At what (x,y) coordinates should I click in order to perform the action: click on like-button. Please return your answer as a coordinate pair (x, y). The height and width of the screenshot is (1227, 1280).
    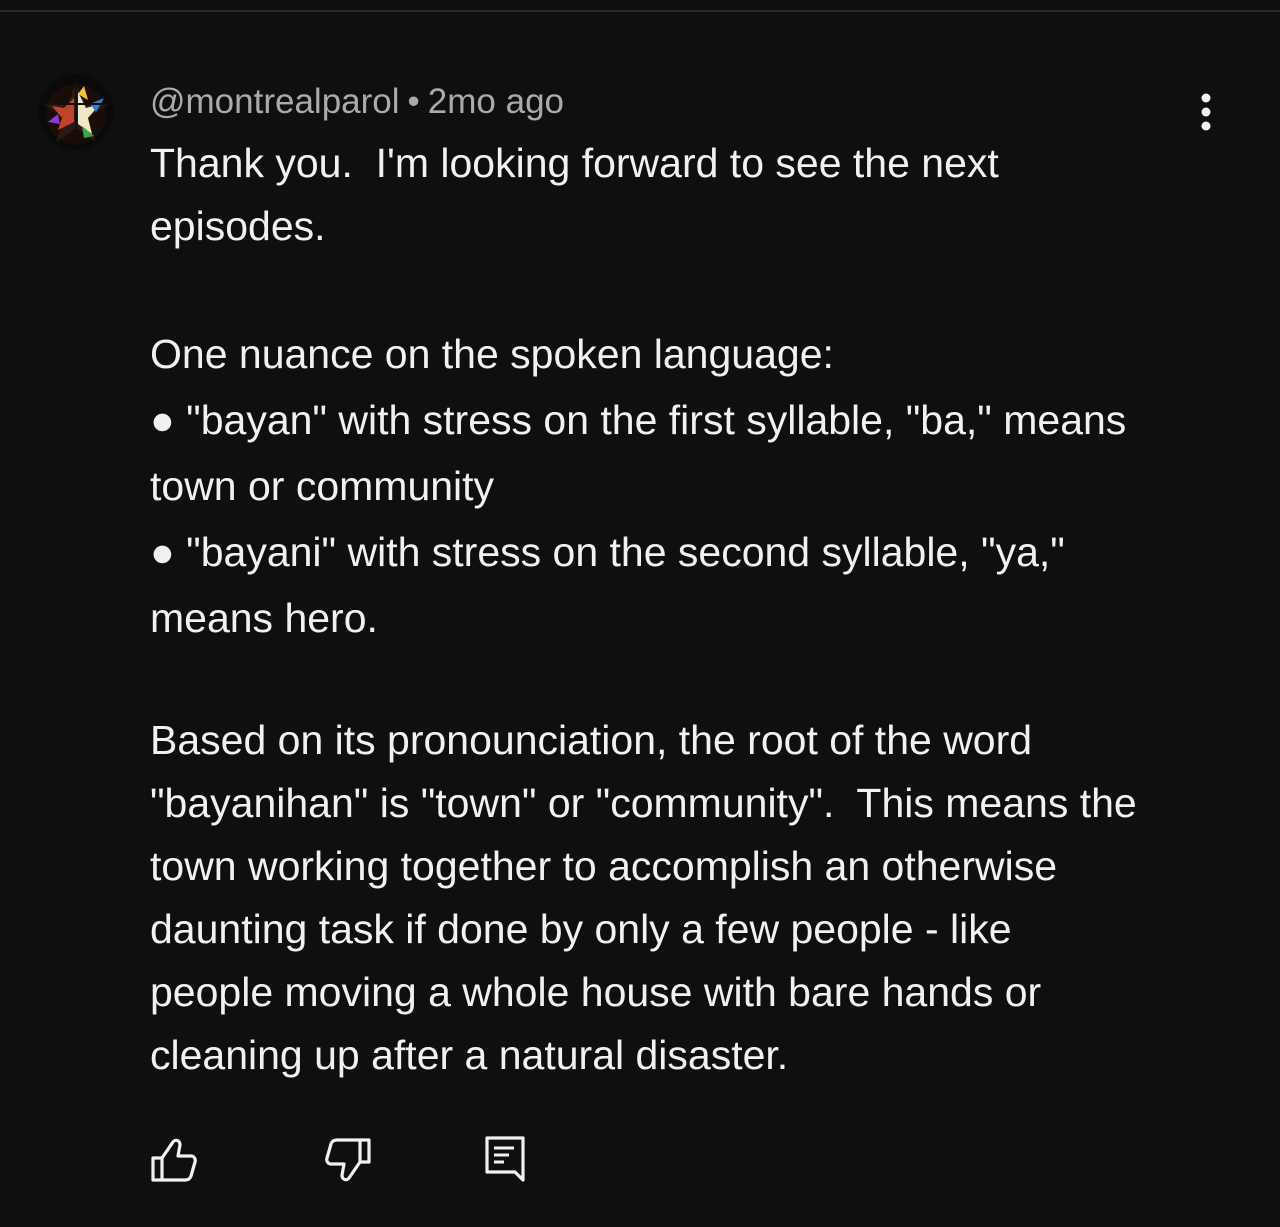
    Looking at the image, I should click on (174, 1160).